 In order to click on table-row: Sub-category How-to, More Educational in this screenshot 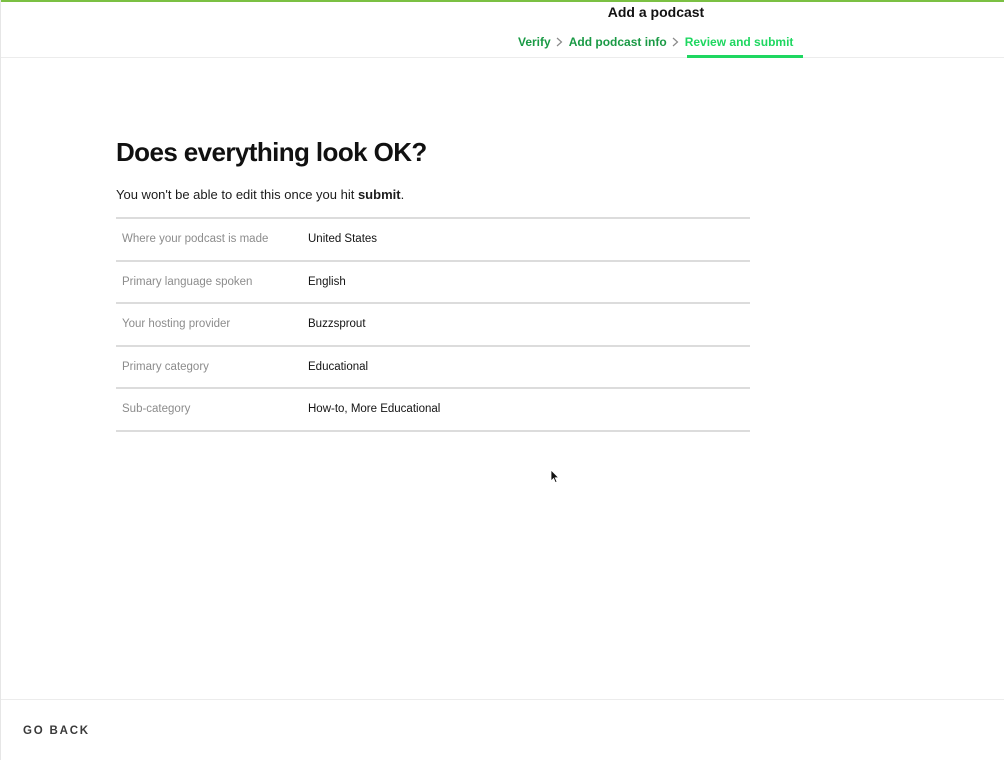, I will do `click(433, 410)`.